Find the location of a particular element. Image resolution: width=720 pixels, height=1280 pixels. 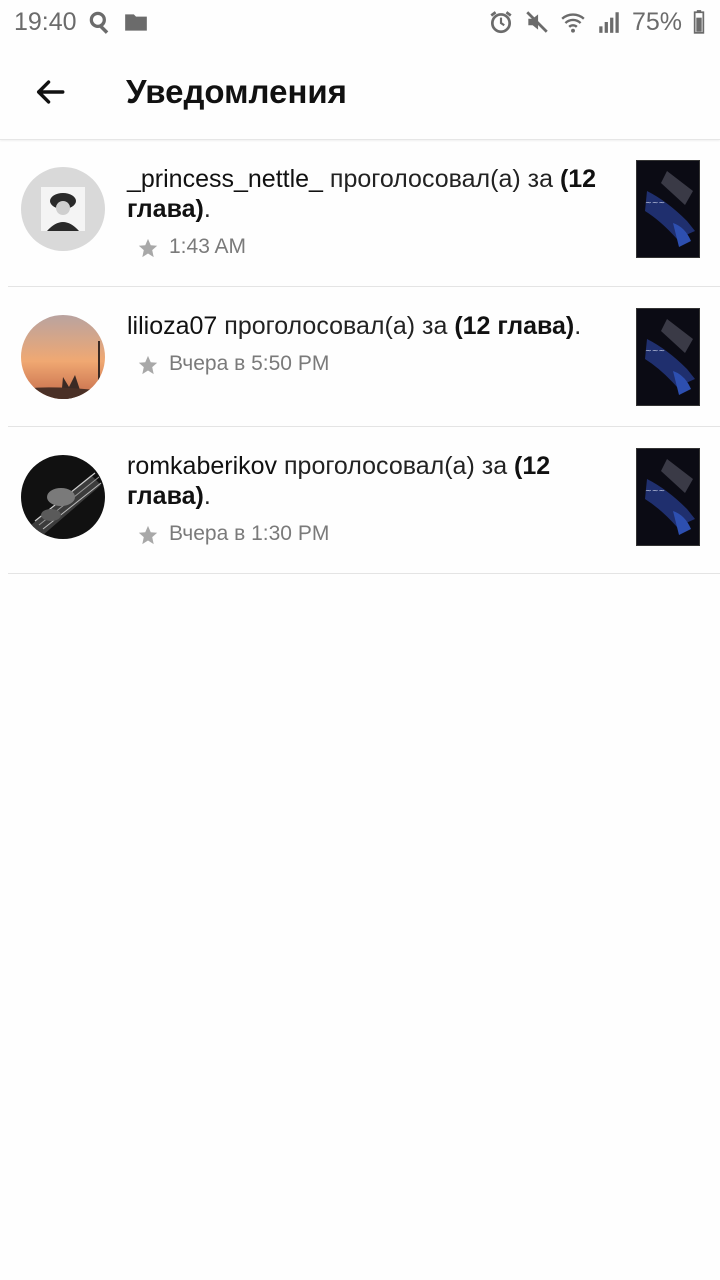

battery-percent: 75% is located at coordinates (656, 21).